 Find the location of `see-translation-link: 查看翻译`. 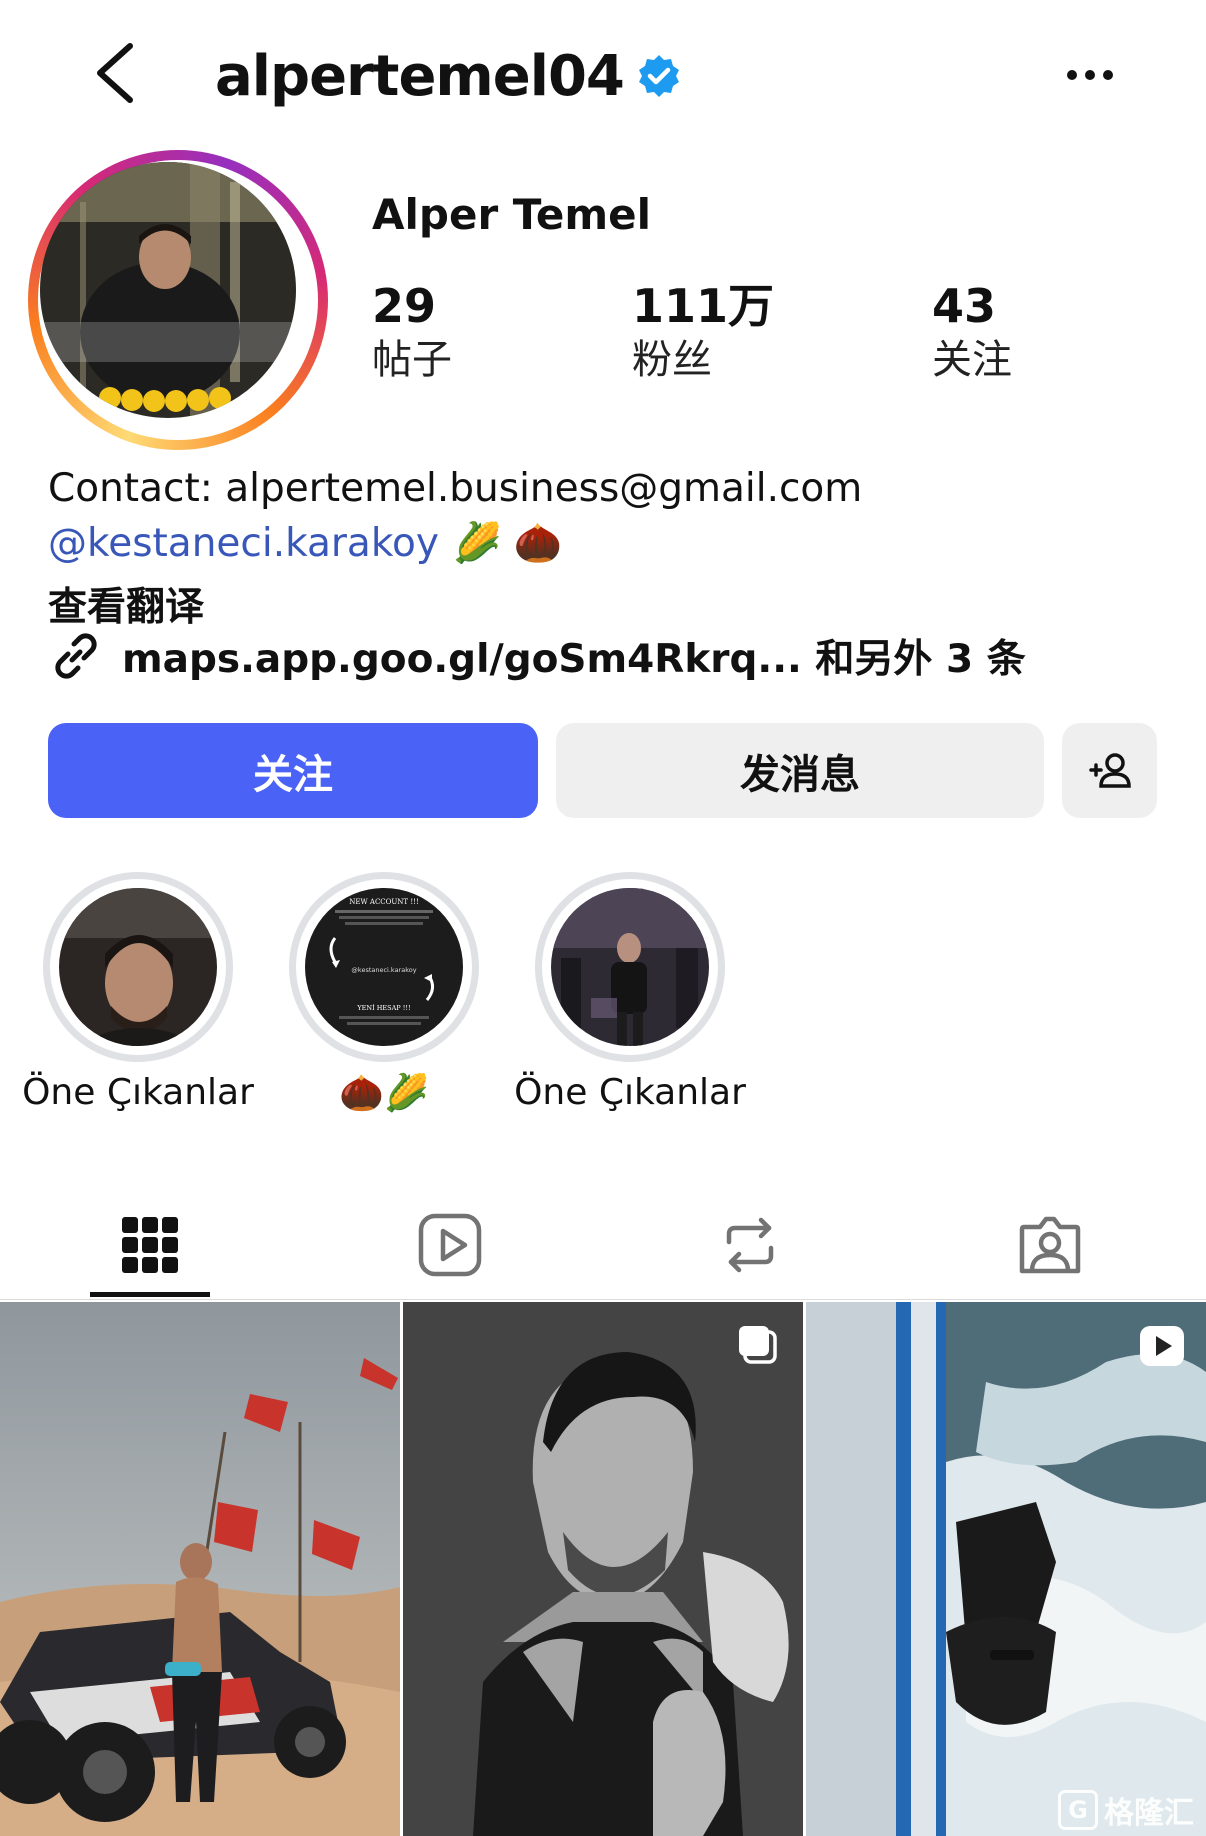

see-translation-link: 查看翻译 is located at coordinates (126, 604).